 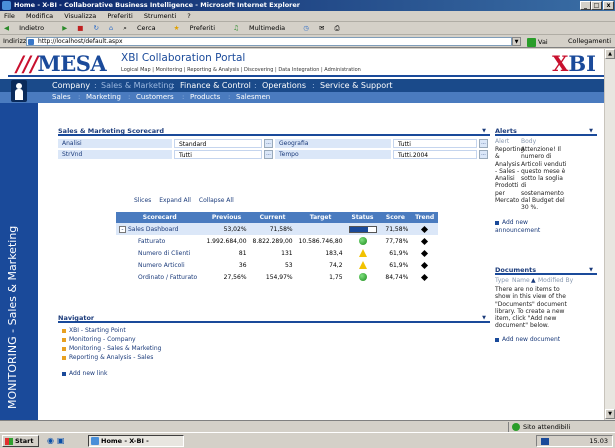 I want to click on nav-service-support: Service & Support, so click(x=356, y=85).